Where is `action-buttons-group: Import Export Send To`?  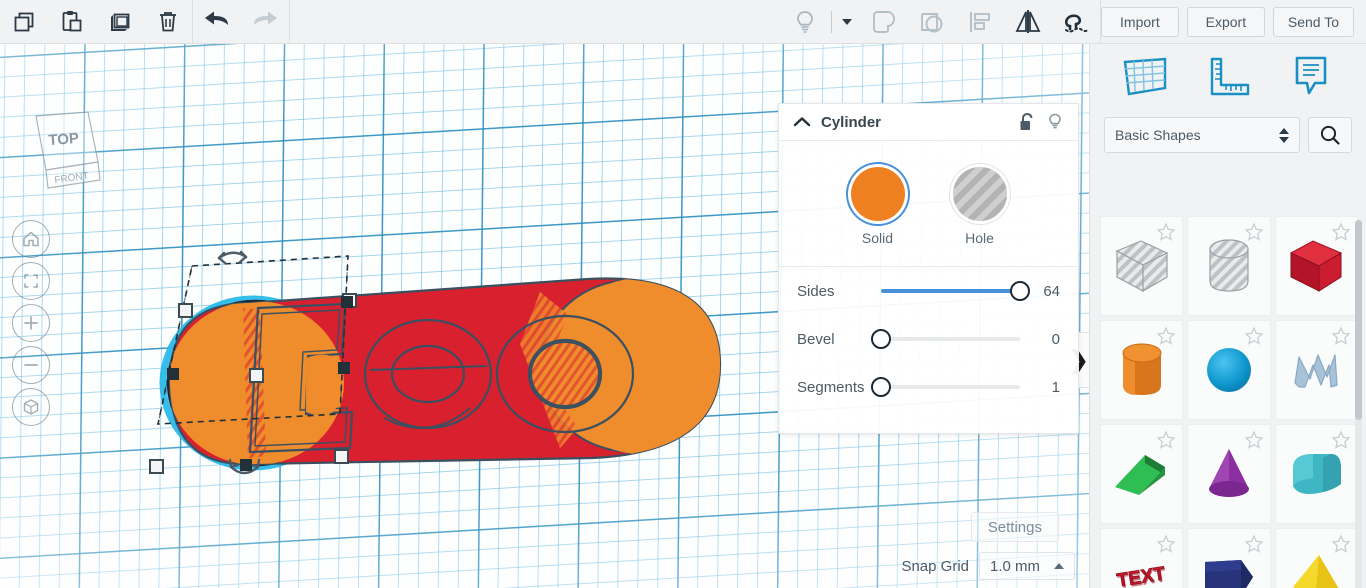
action-buttons-group: Import Export Send To is located at coordinates (1233, 21).